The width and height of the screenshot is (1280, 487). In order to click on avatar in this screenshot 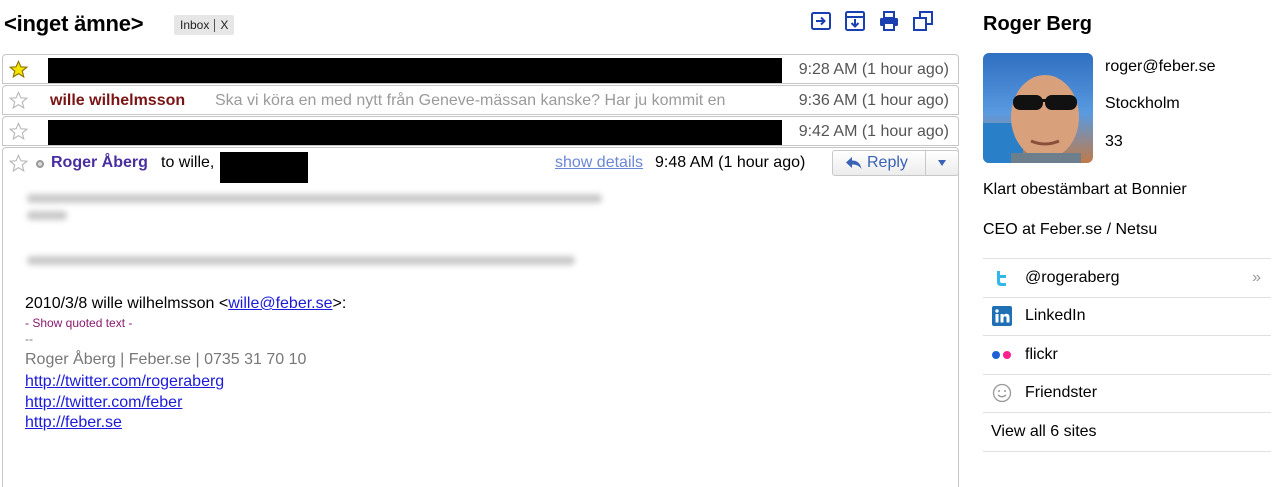, I will do `click(1038, 108)`.